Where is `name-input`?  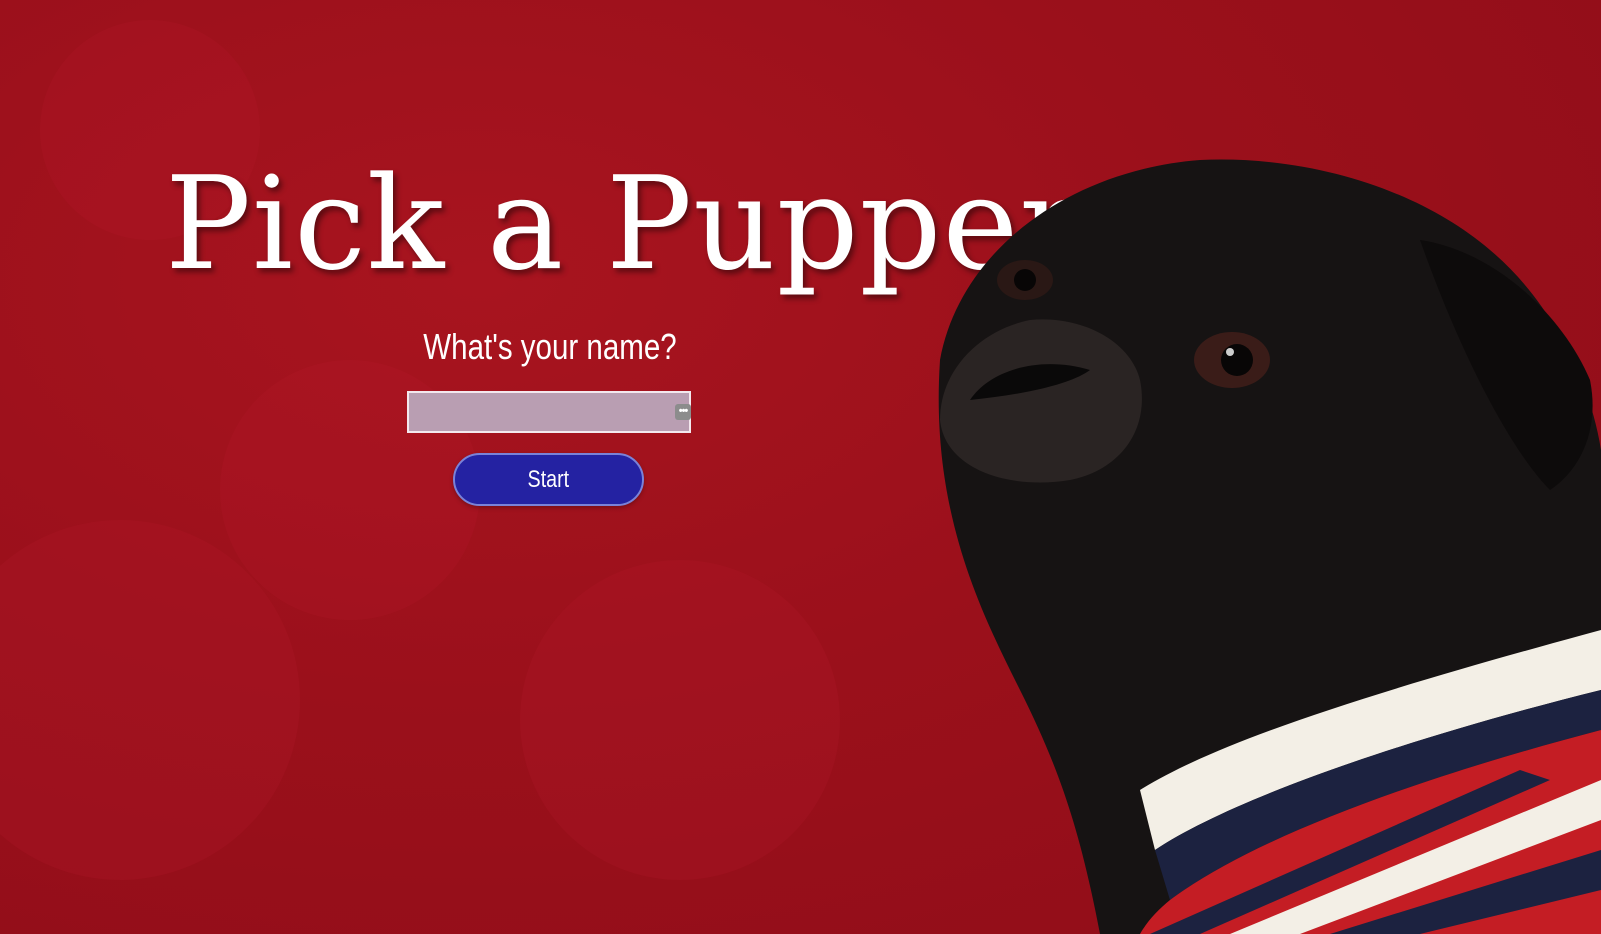
name-input is located at coordinates (549, 412).